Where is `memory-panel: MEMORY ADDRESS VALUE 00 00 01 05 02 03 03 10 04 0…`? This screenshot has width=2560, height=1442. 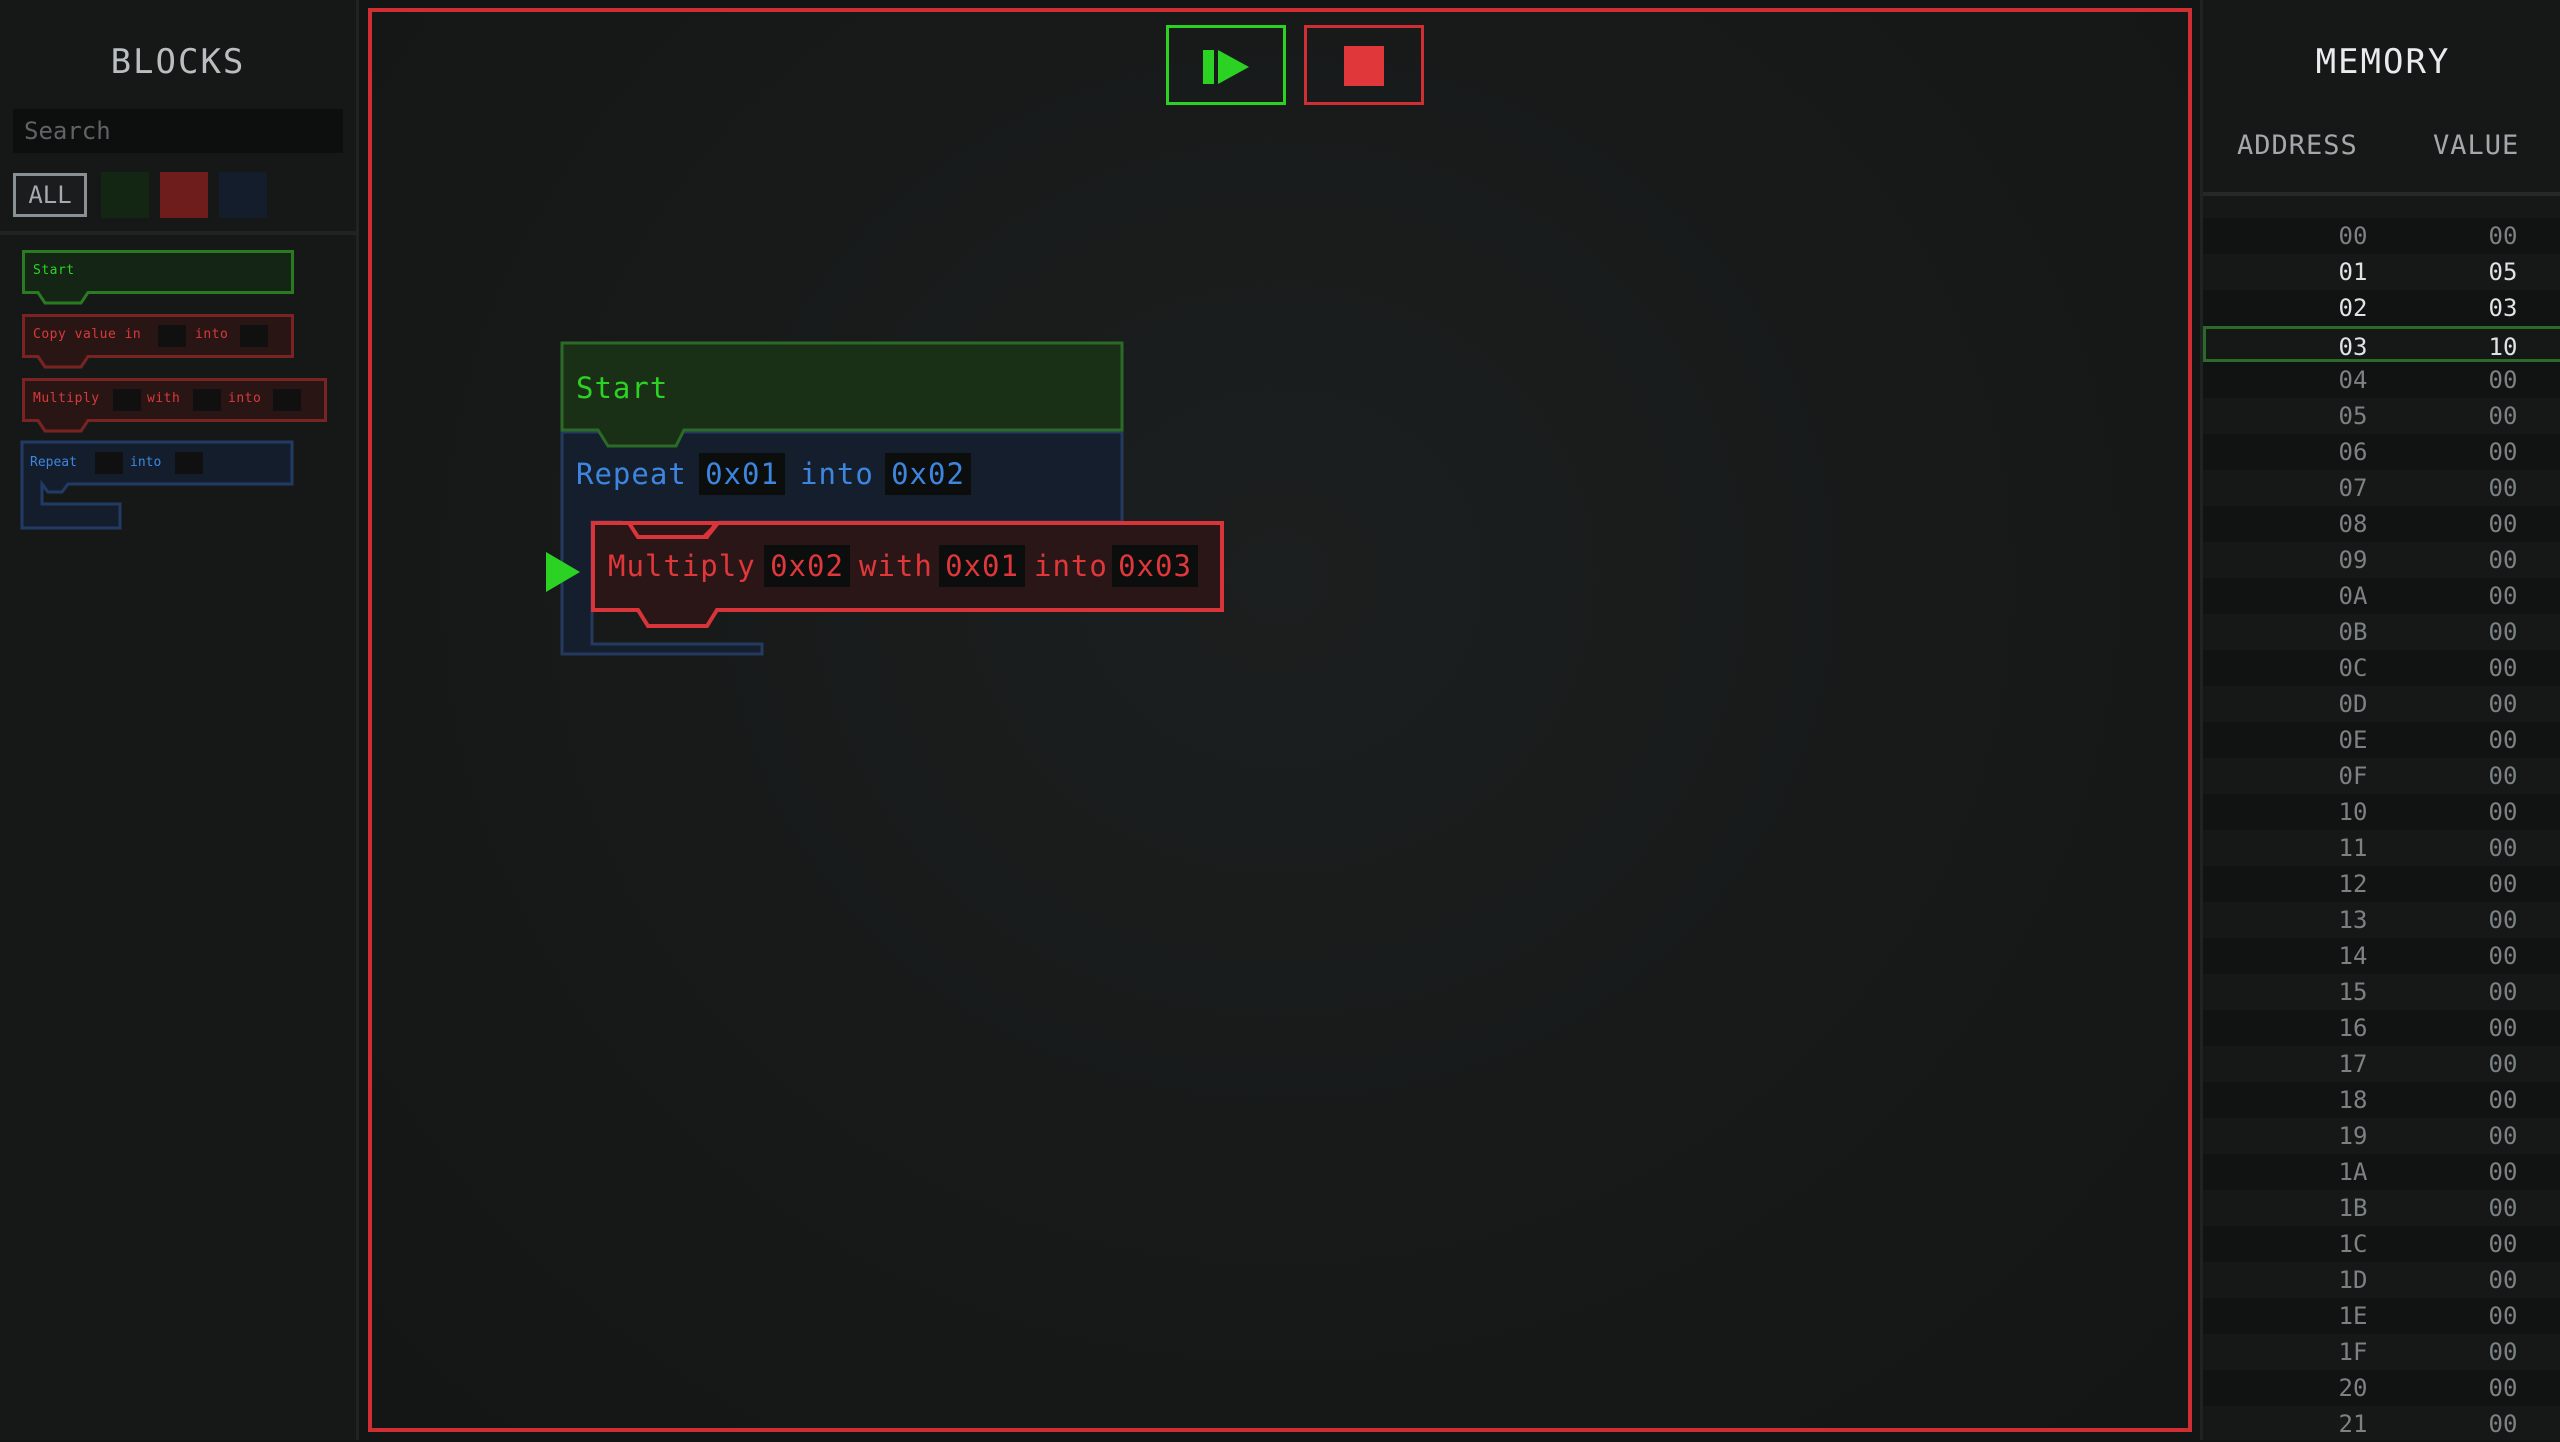 memory-panel: MEMORY ADDRESS VALUE 00 00 01 05 02 03 03 10 04 0… is located at coordinates (2380, 720).